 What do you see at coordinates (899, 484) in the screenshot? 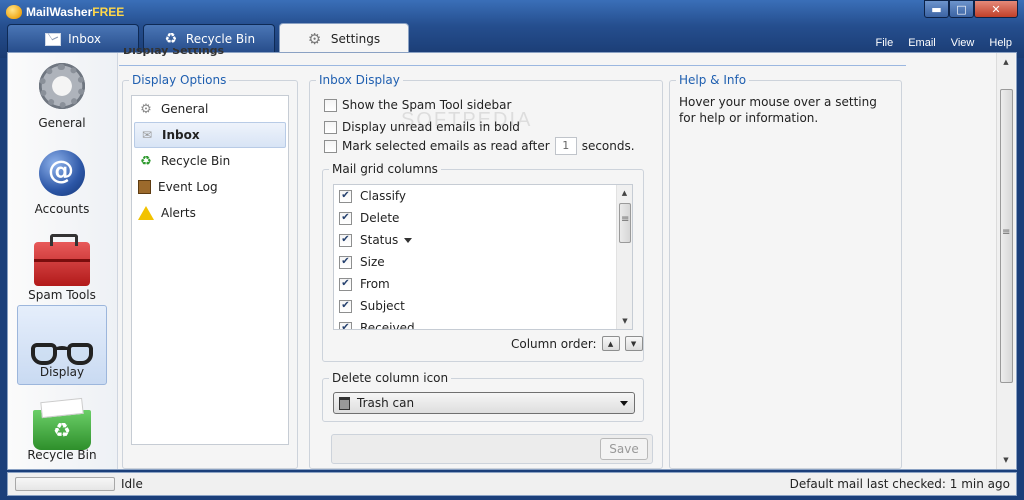
I see `last-checked-text: Default mail last checked: 1 min ago` at bounding box center [899, 484].